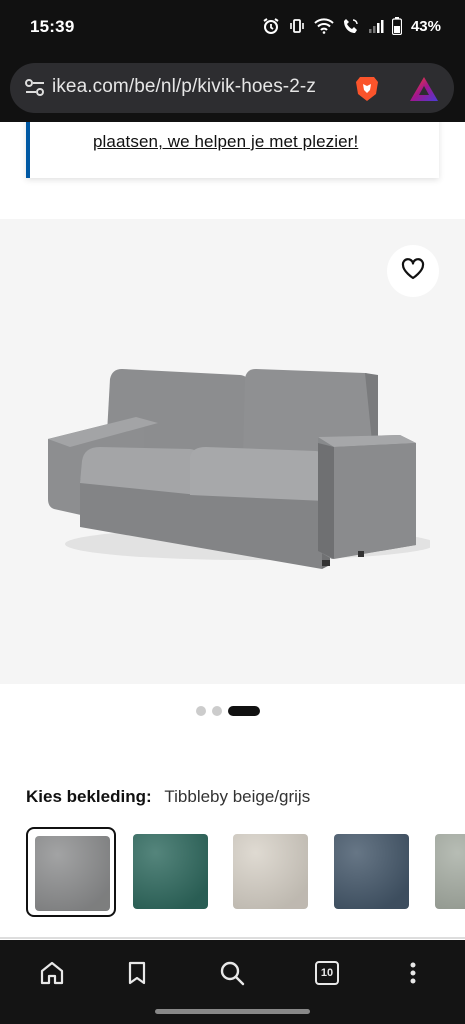  What do you see at coordinates (424, 91) in the screenshot?
I see `brave-rewards-icon` at bounding box center [424, 91].